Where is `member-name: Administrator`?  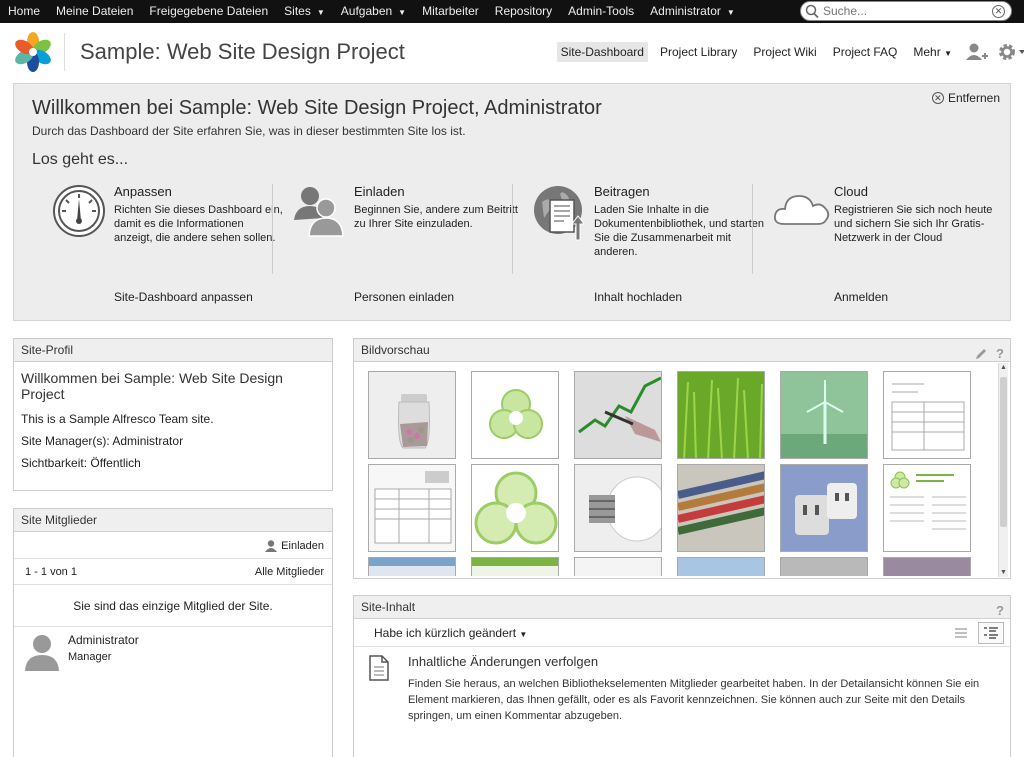 member-name: Administrator is located at coordinates (103, 640).